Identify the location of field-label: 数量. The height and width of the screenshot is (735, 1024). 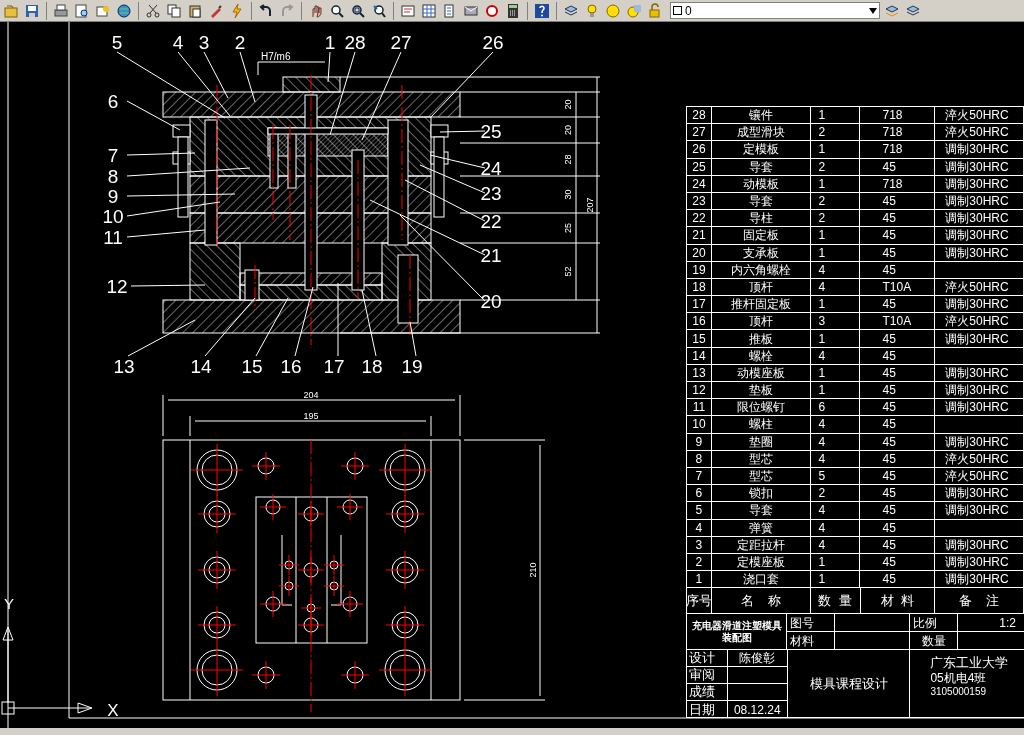
(934, 641).